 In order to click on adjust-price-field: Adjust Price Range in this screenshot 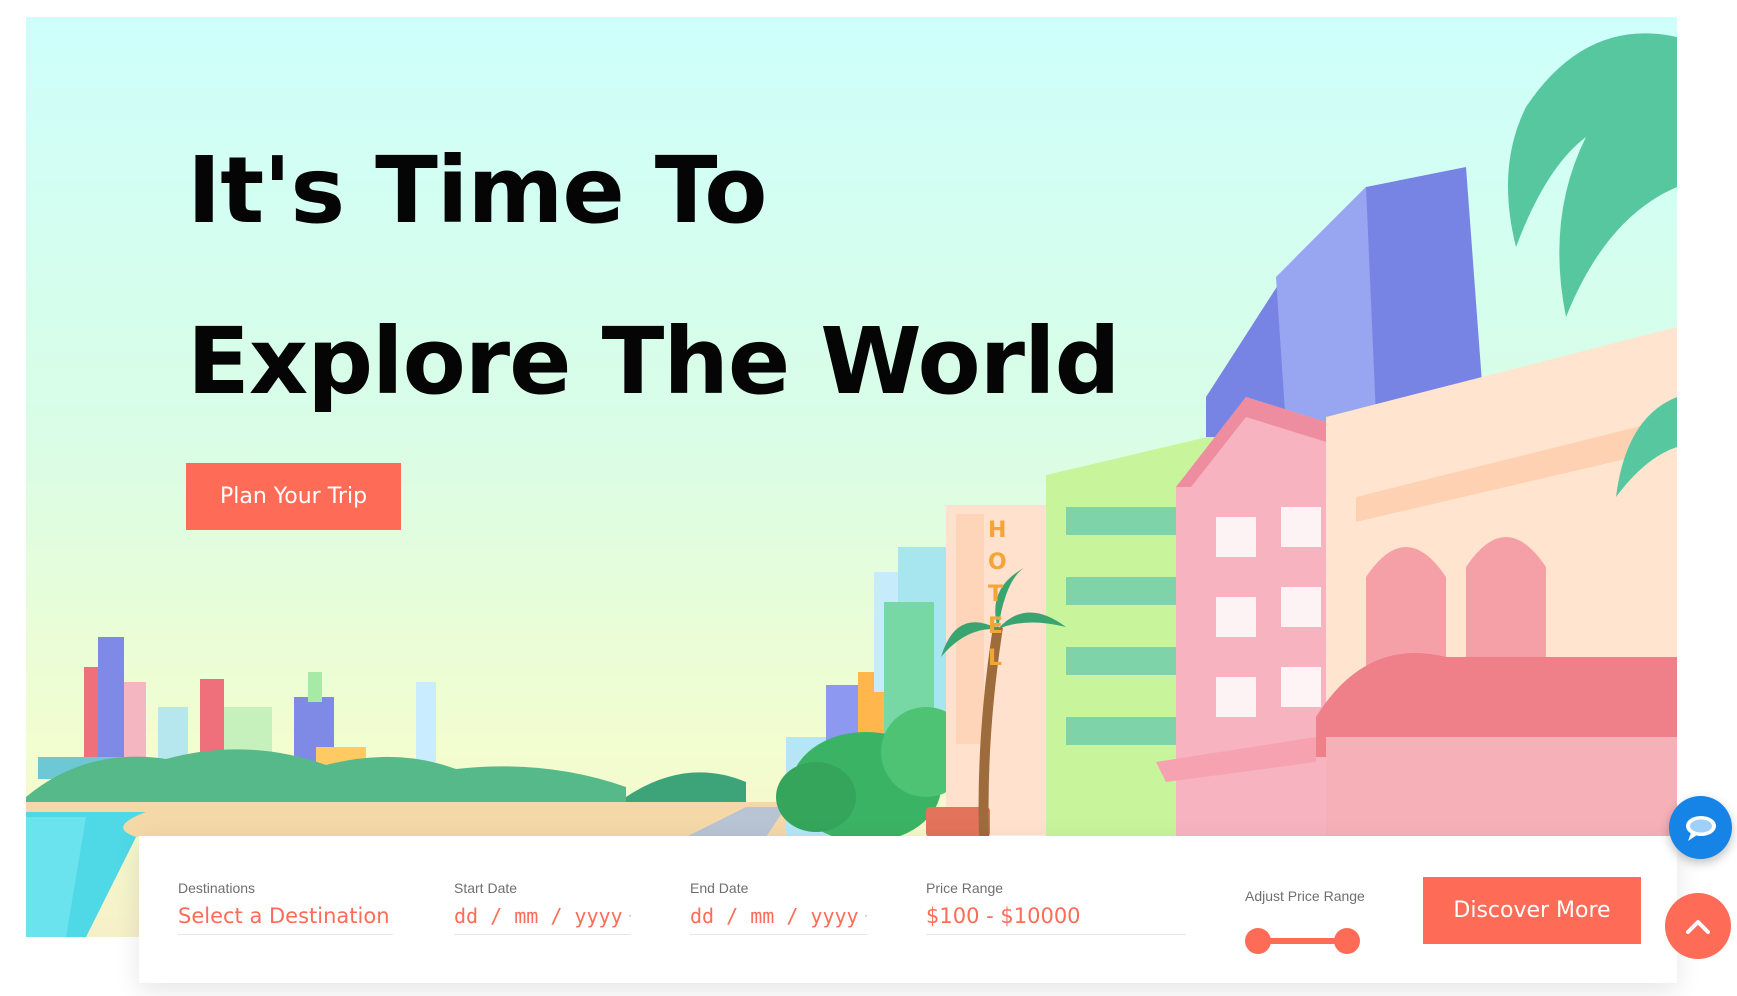, I will do `click(1305, 896)`.